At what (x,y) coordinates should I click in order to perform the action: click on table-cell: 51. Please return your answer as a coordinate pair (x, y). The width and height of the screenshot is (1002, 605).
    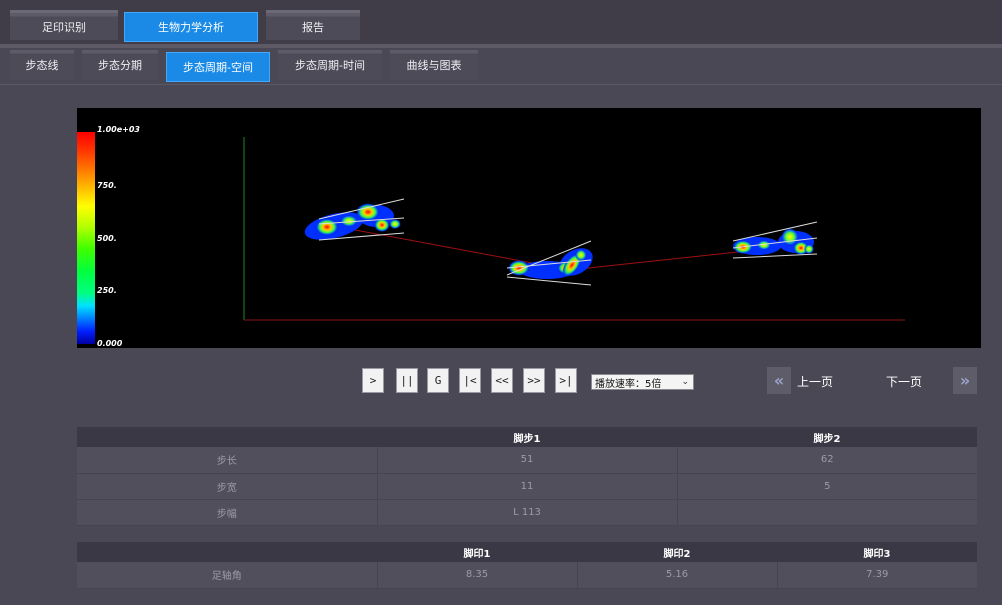
    Looking at the image, I should click on (527, 460).